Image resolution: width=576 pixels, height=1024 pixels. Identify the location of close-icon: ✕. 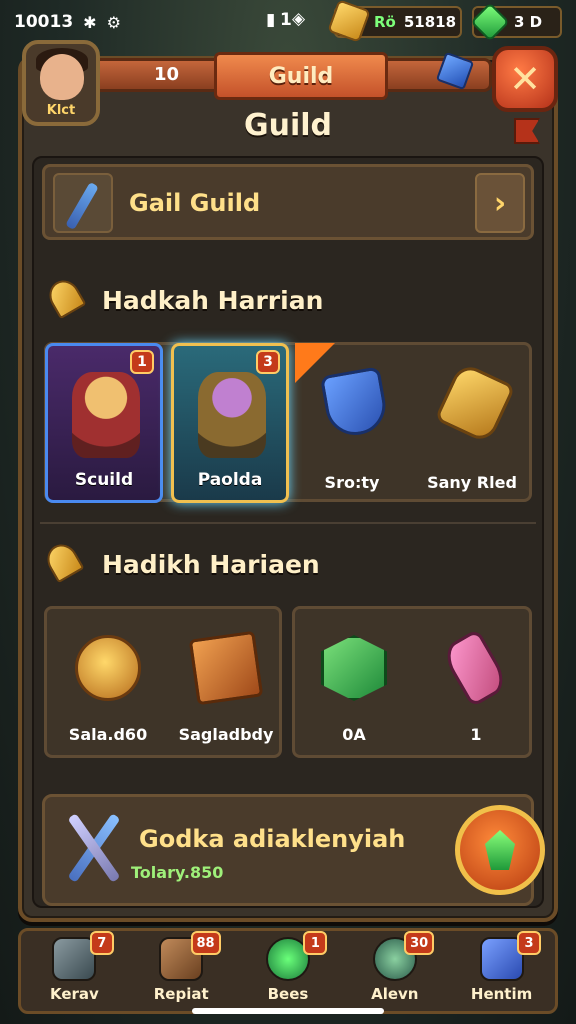
(525, 79).